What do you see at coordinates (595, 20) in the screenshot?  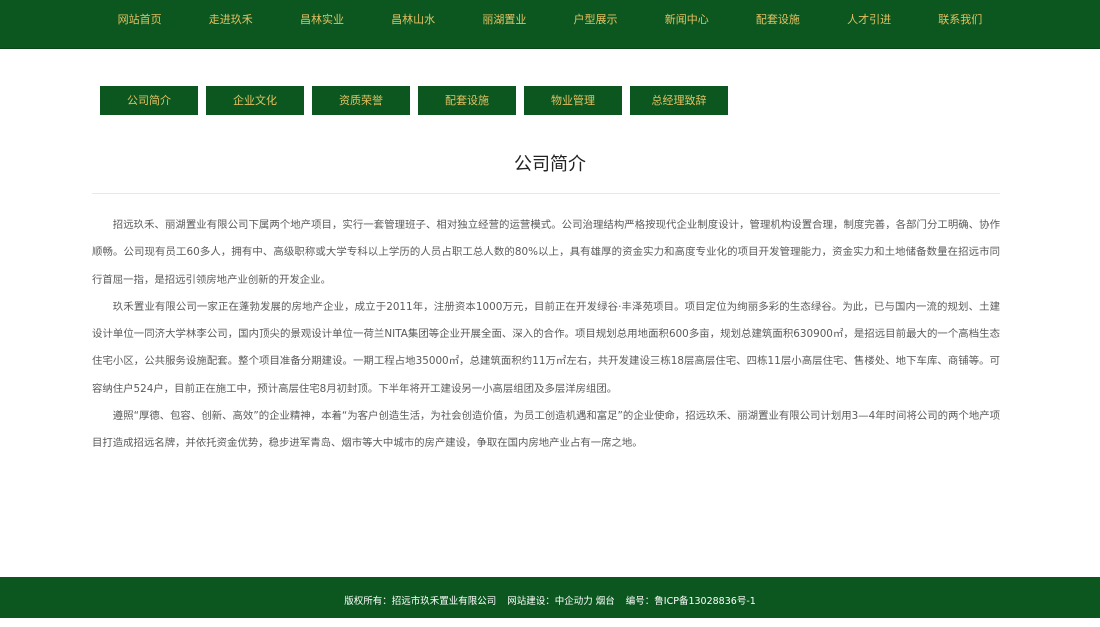 I see `nav-item-floor-plans: 户型展示` at bounding box center [595, 20].